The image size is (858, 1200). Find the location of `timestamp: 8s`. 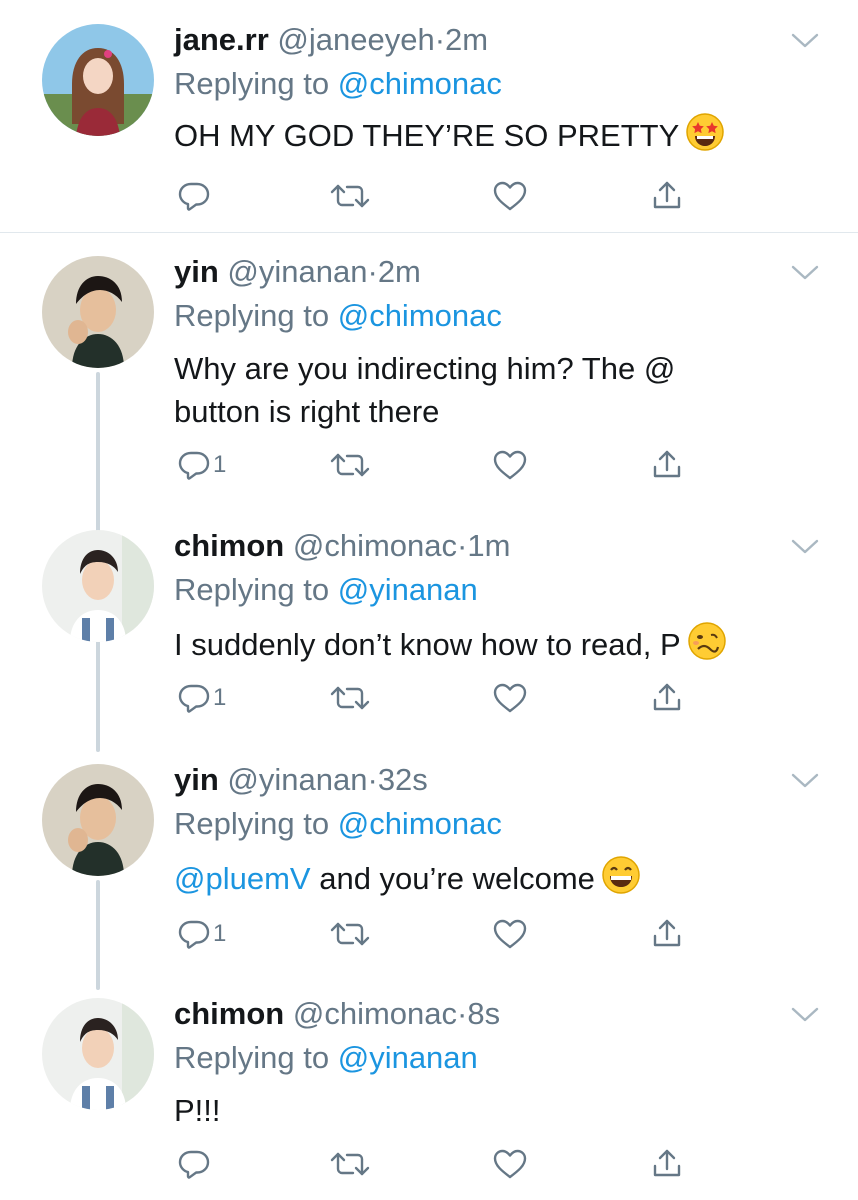

timestamp: 8s is located at coordinates (483, 1013).